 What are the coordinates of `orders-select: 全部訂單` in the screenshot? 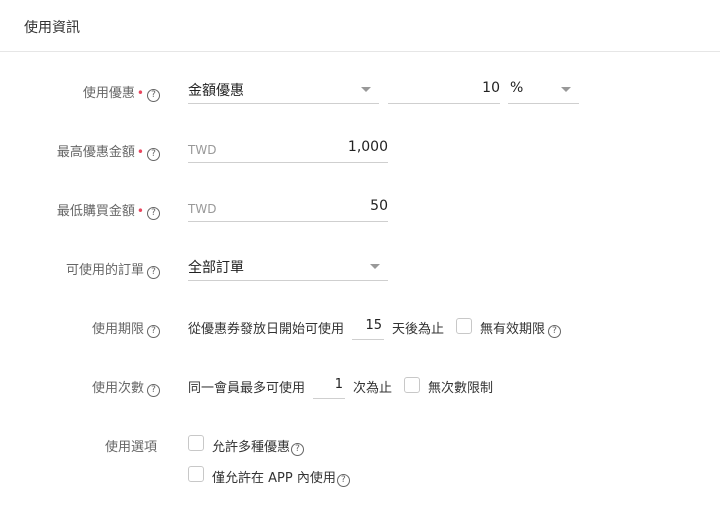 It's located at (288, 268).